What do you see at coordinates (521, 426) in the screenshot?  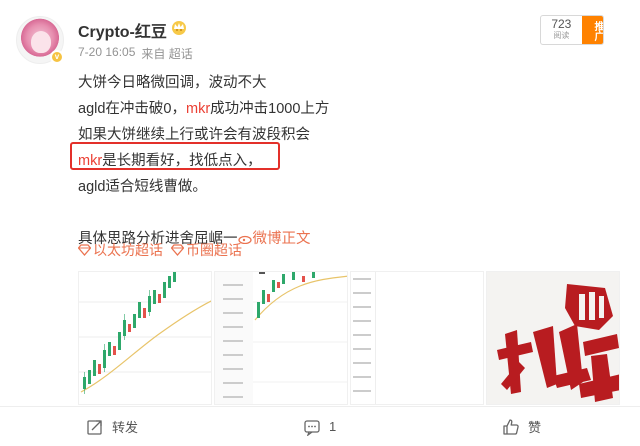 I see `like-button: 赞` at bounding box center [521, 426].